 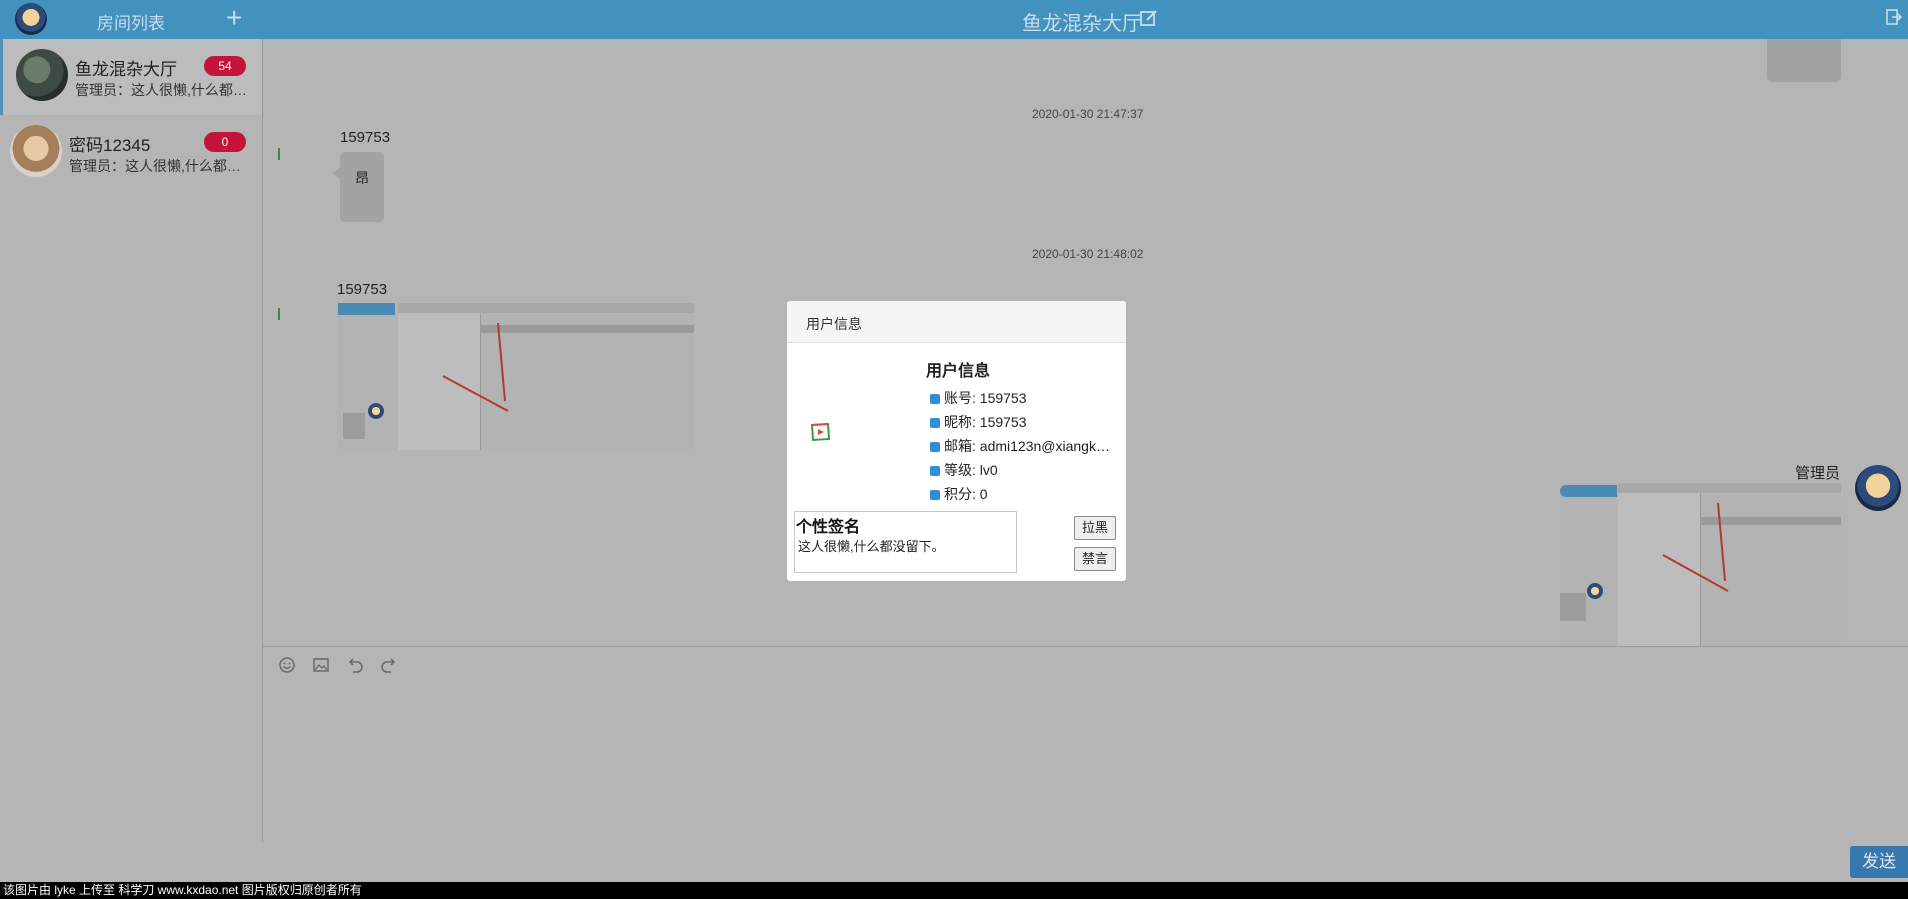 I want to click on modal-header-title: 用户信息, so click(x=834, y=324).